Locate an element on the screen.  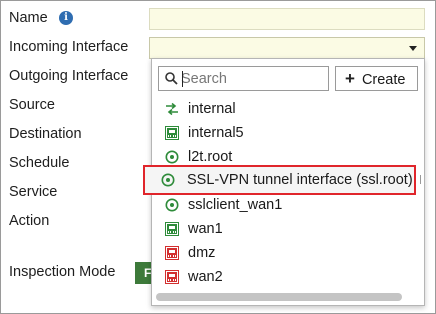
chevron-down-icon is located at coordinates (413, 48).